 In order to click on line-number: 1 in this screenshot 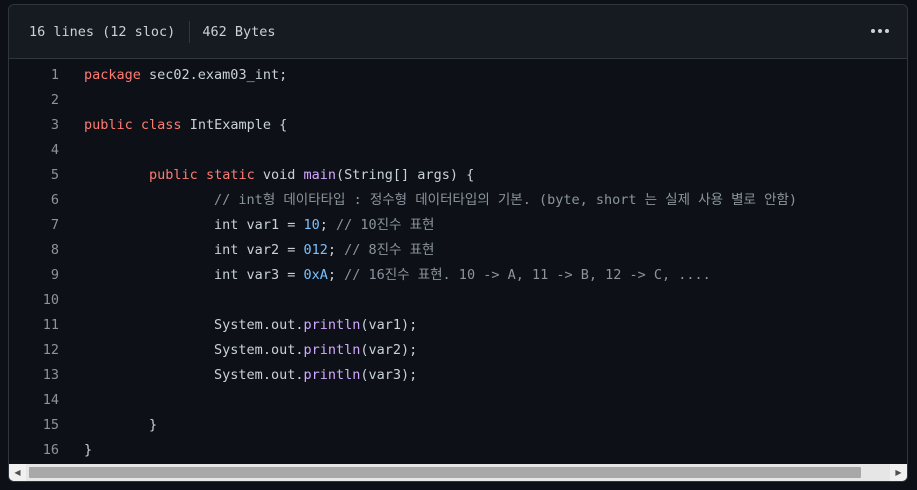, I will do `click(34, 75)`.